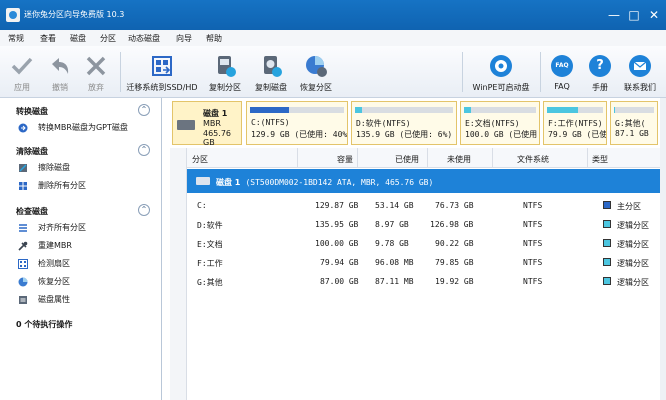 The height and width of the screenshot is (400, 666). What do you see at coordinates (210, 282) in the screenshot?
I see `cell-partition: G:其他` at bounding box center [210, 282].